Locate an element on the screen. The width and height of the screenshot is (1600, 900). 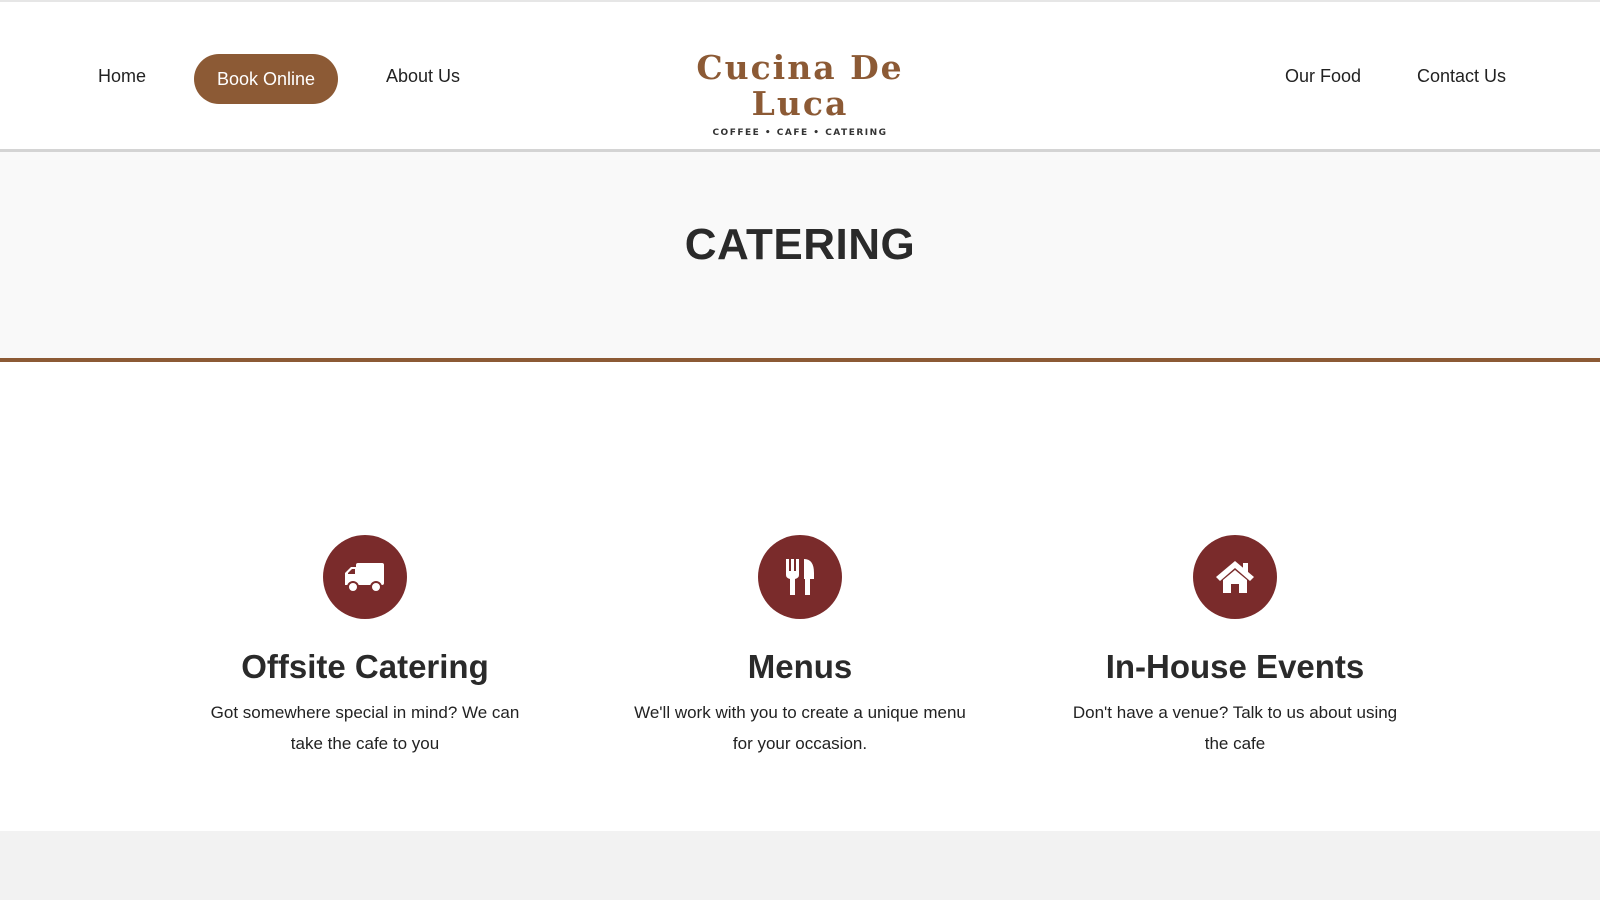
nav-home-link: Home is located at coordinates (122, 76).